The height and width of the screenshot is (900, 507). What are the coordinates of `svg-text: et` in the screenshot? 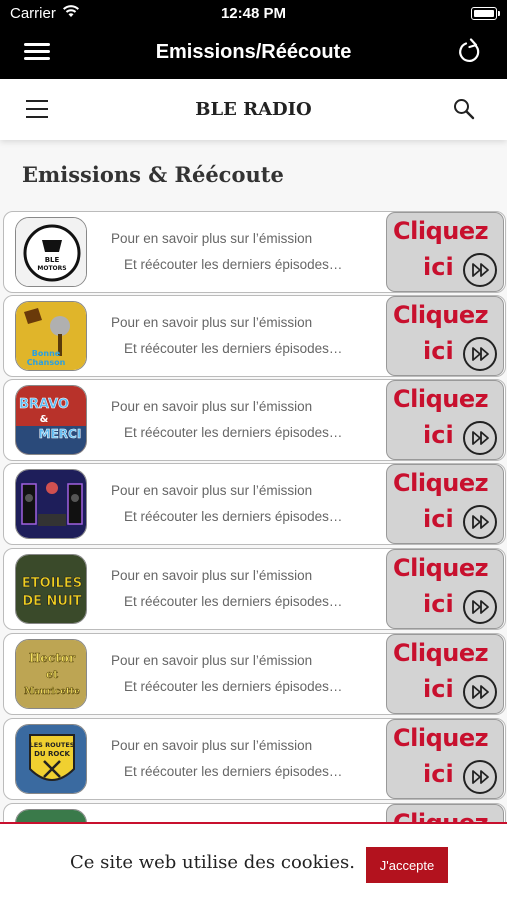 It's located at (52, 674).